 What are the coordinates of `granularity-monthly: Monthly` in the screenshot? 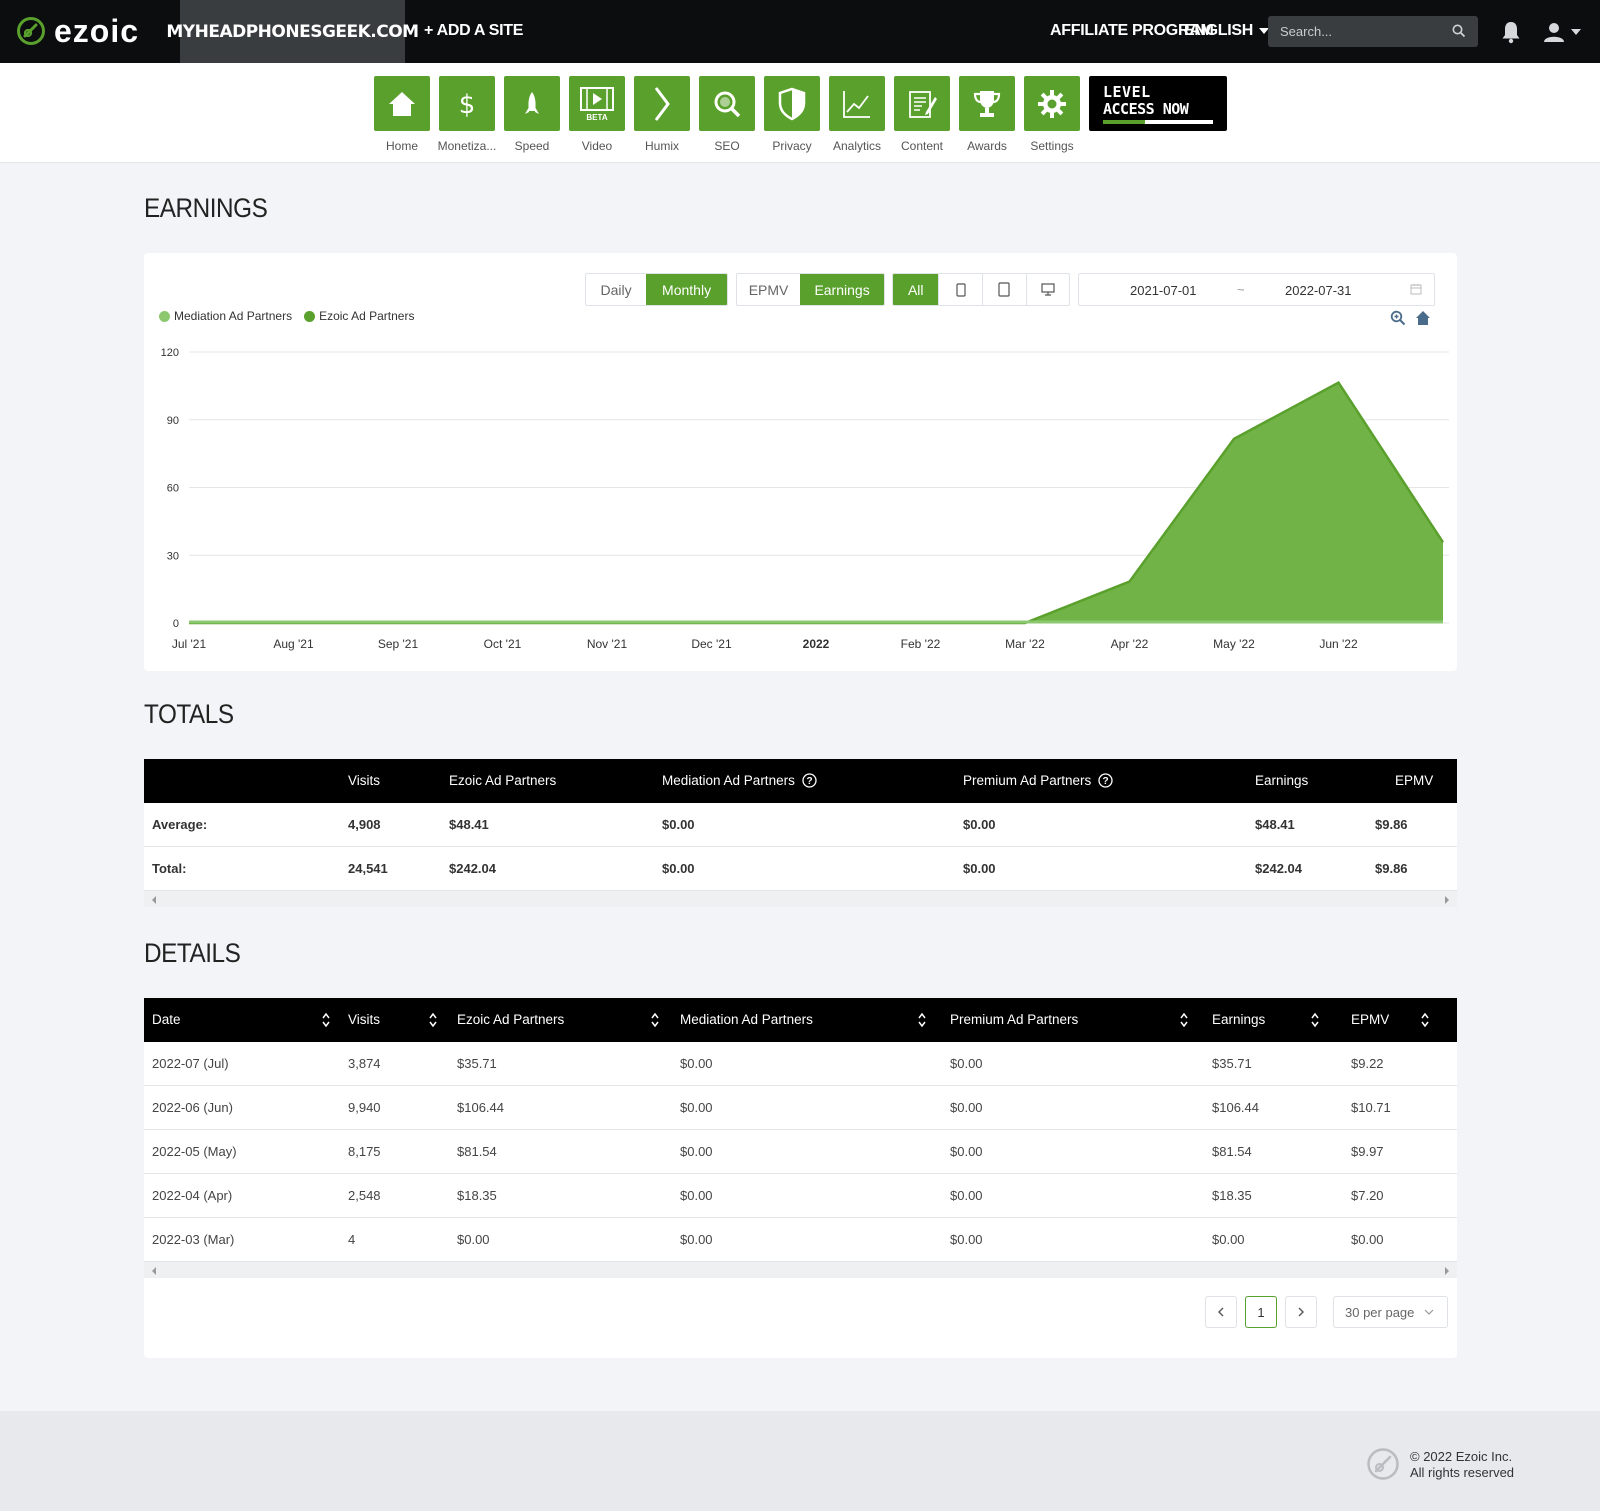 It's located at (686, 289).